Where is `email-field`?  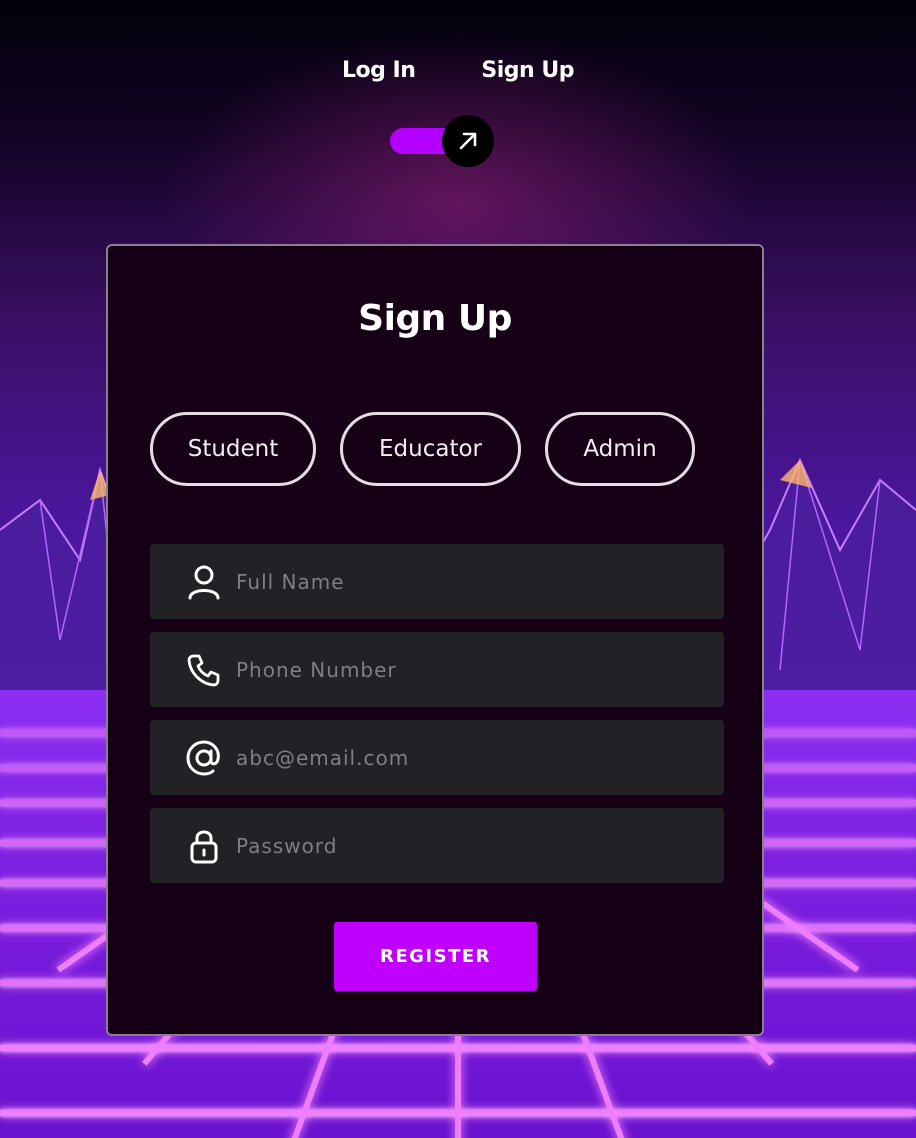
email-field is located at coordinates (437, 757).